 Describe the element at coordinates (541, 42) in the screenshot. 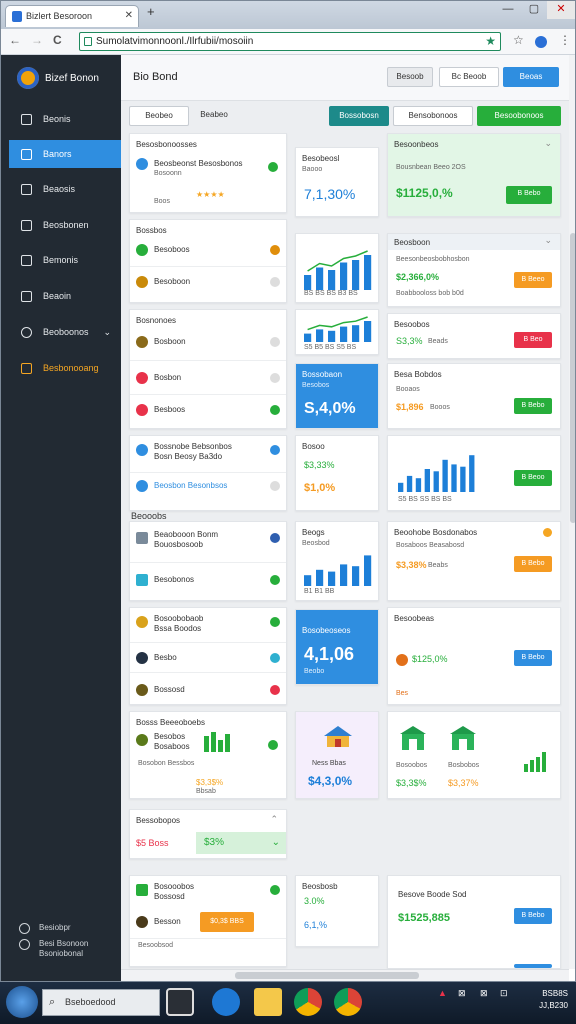

I see `profile-icon` at that location.